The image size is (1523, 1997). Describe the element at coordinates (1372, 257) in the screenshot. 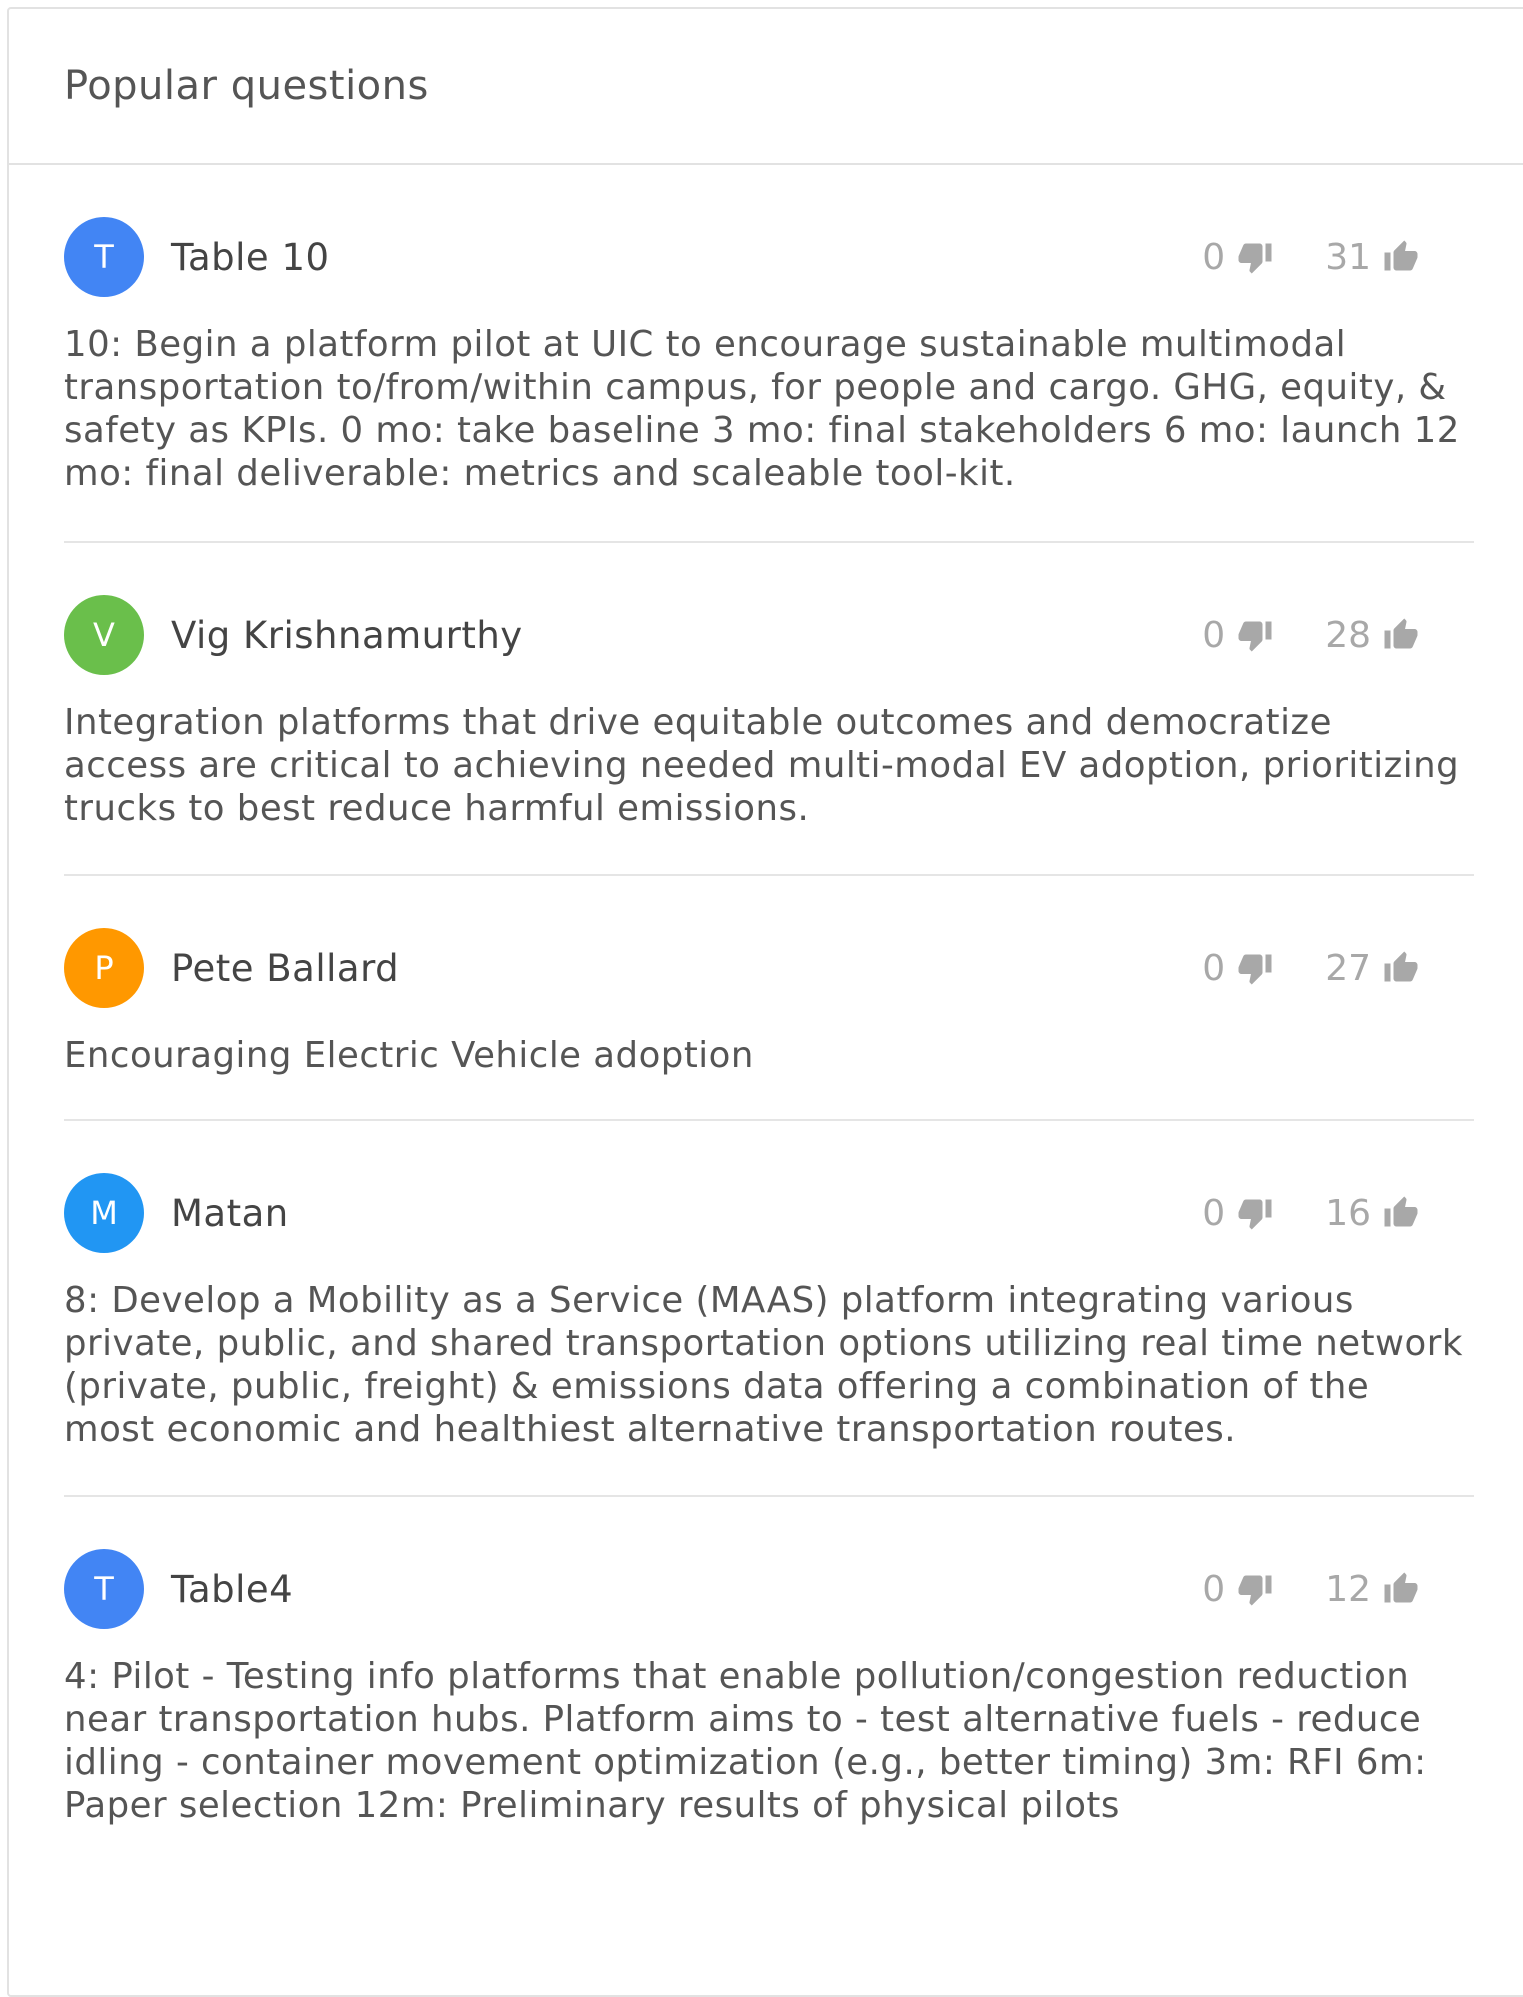

I see `upvote-button: 31` at that location.